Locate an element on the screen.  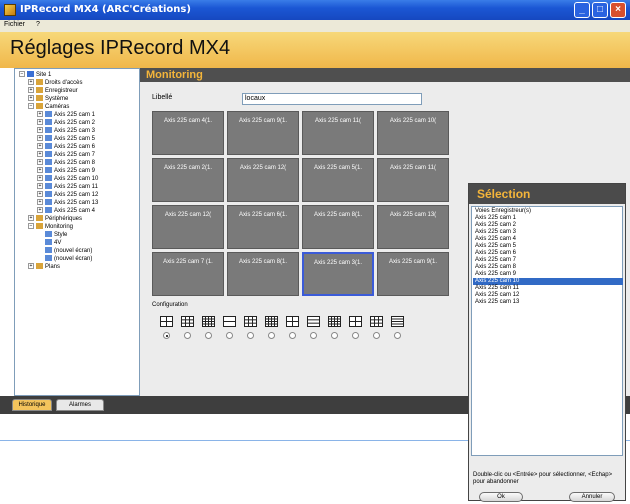
list-item: Axis 225 cam 12 is located at coordinates (548, 295).